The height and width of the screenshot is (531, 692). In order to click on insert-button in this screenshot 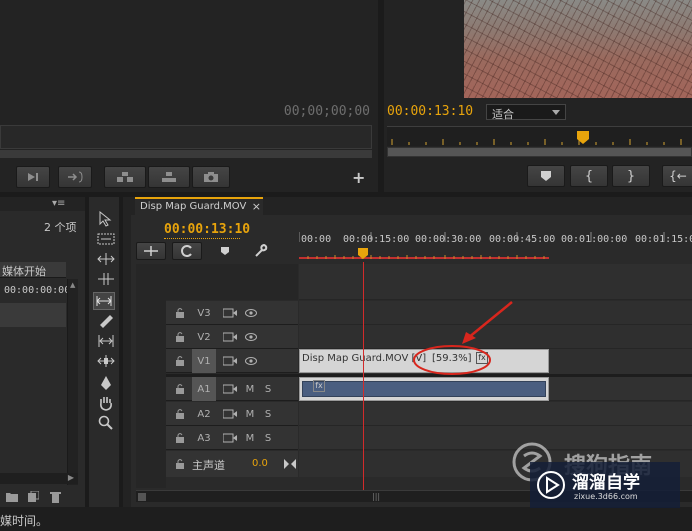, I will do `click(75, 177)`.